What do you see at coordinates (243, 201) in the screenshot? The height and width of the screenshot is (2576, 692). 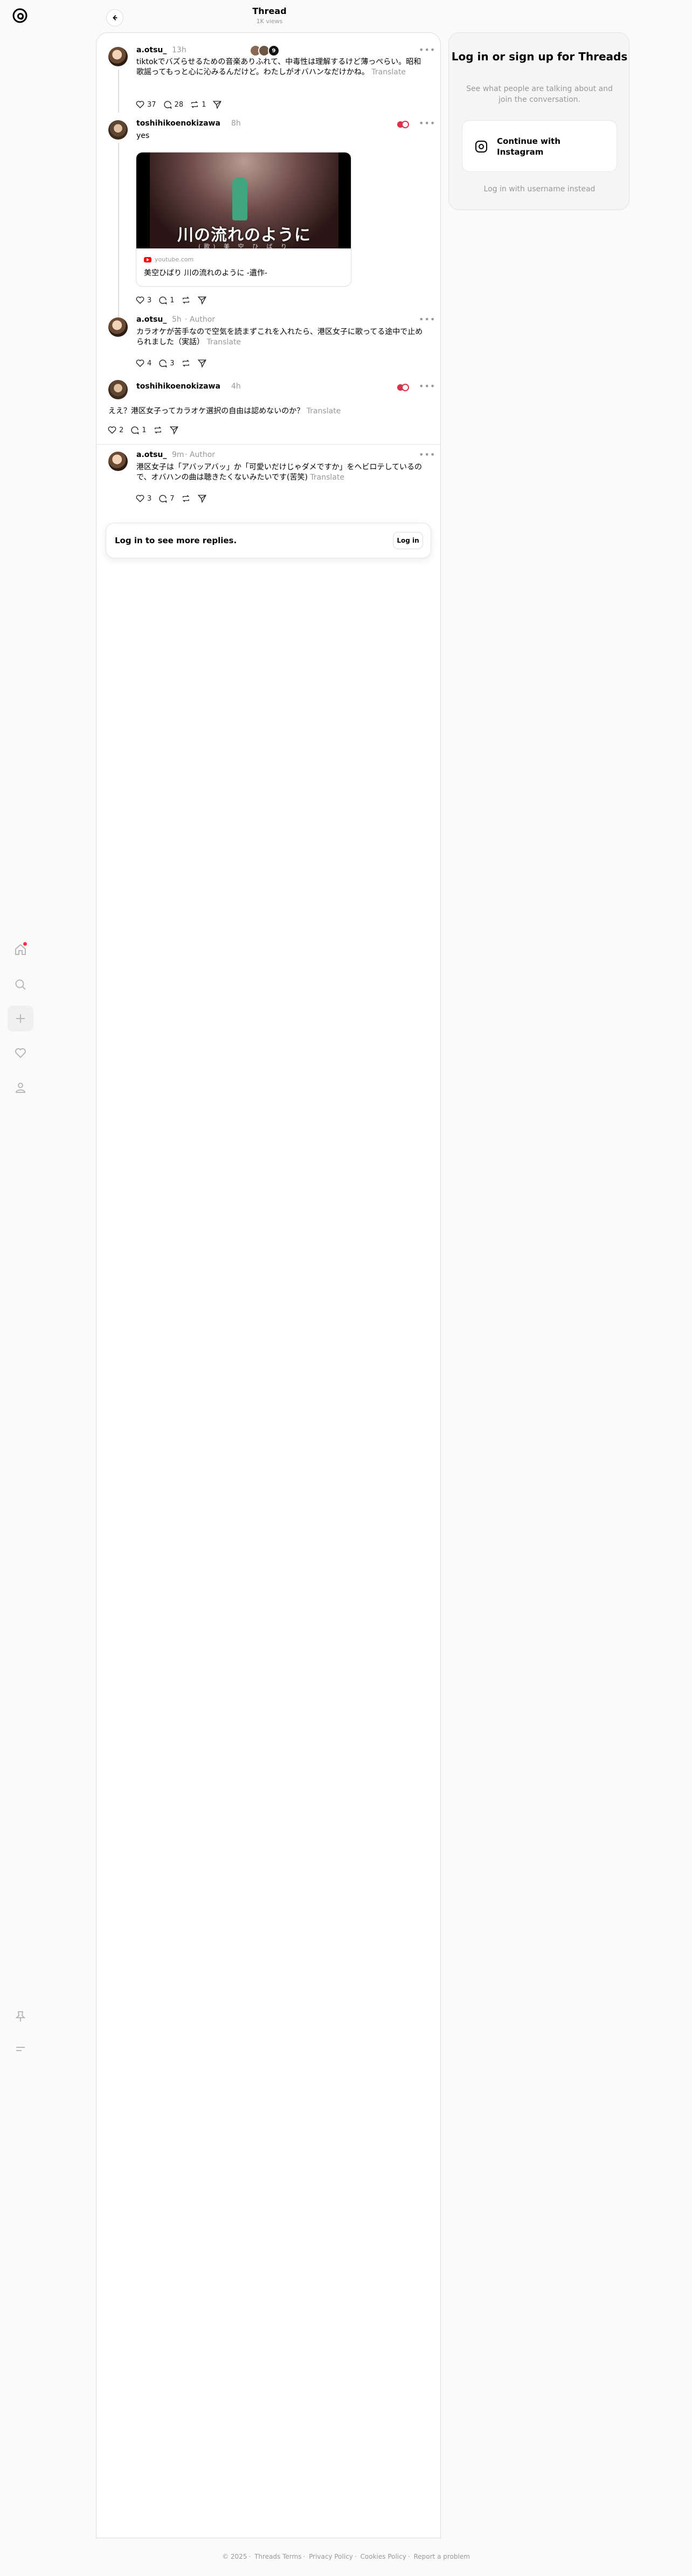 I see `link-card-thumbnail: 川の流れのように (歌) 美 空 ひ ば り` at bounding box center [243, 201].